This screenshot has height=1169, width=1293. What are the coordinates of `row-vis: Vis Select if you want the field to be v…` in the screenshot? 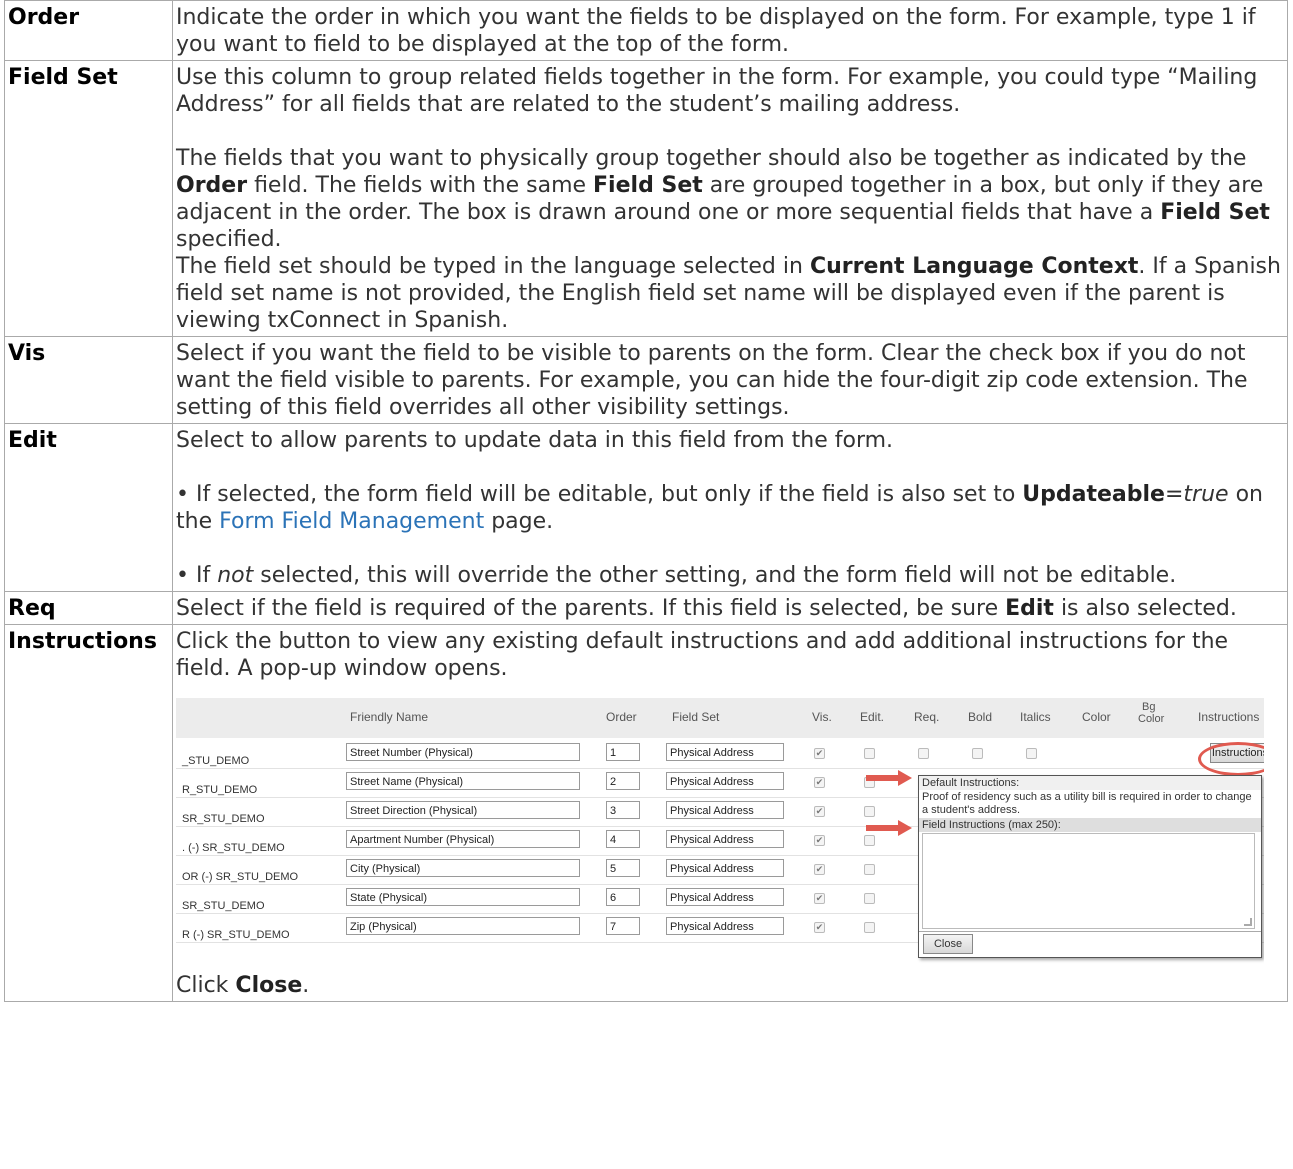 It's located at (646, 380).